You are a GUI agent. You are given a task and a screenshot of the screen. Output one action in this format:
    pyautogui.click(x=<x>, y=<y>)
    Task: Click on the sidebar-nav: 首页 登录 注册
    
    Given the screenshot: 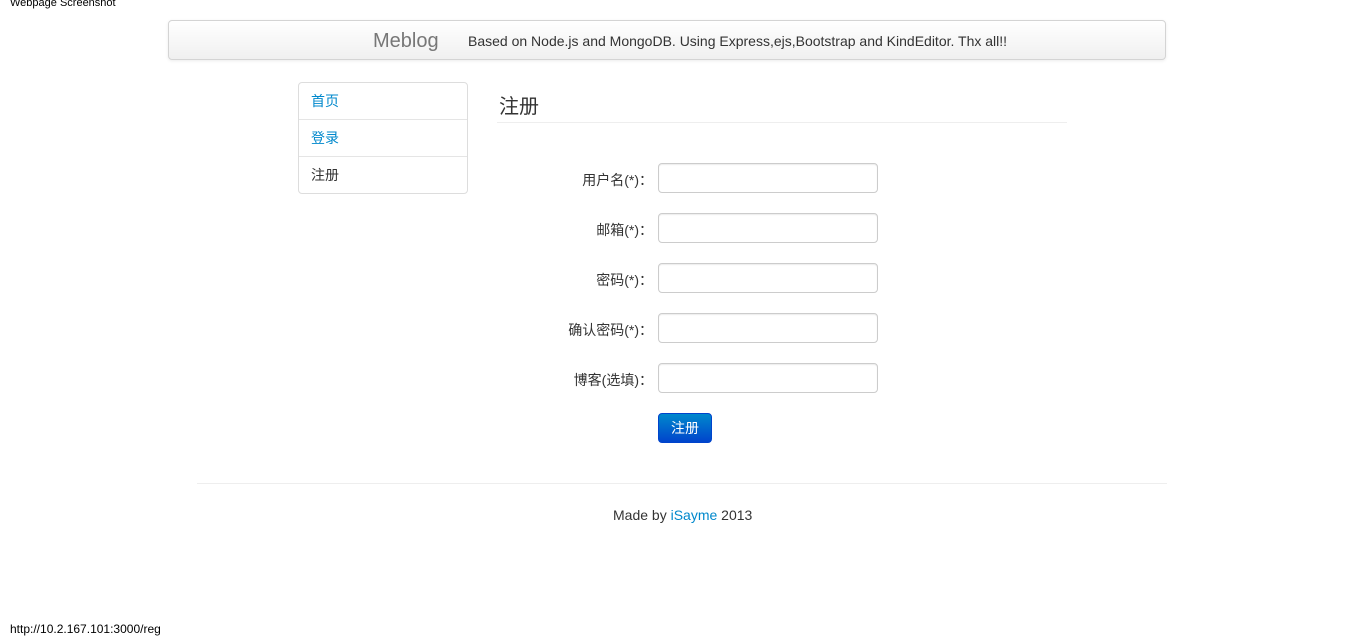 What is the action you would take?
    pyautogui.click(x=383, y=138)
    